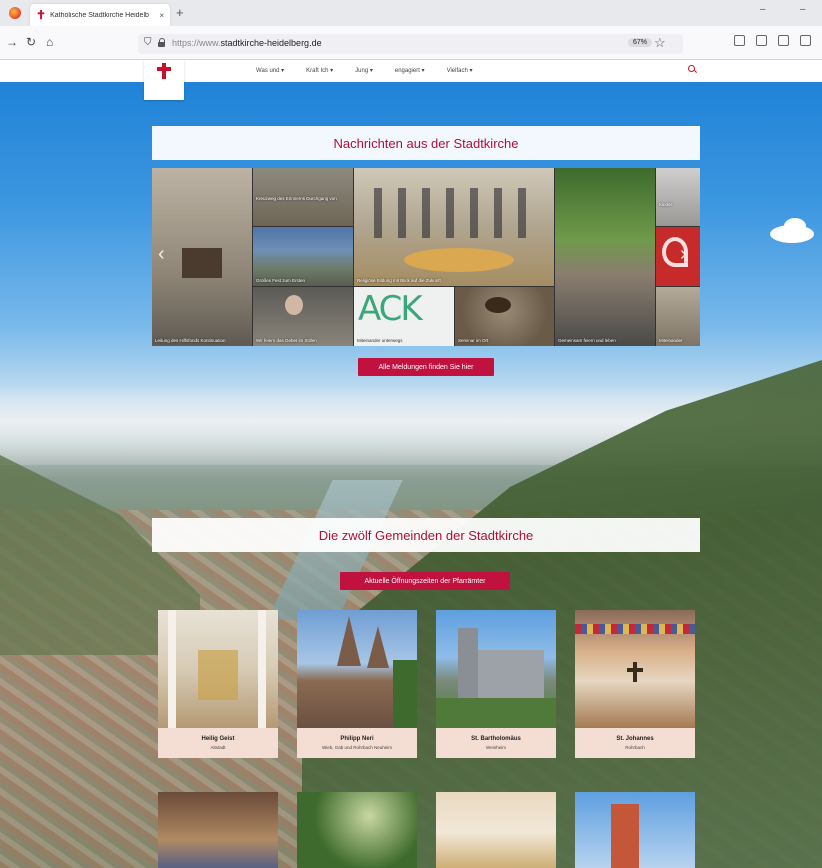 The height and width of the screenshot is (868, 822). Describe the element at coordinates (247, 43) in the screenshot. I see `url-text: https://www.stadtkirche-heidelberg.de` at that location.